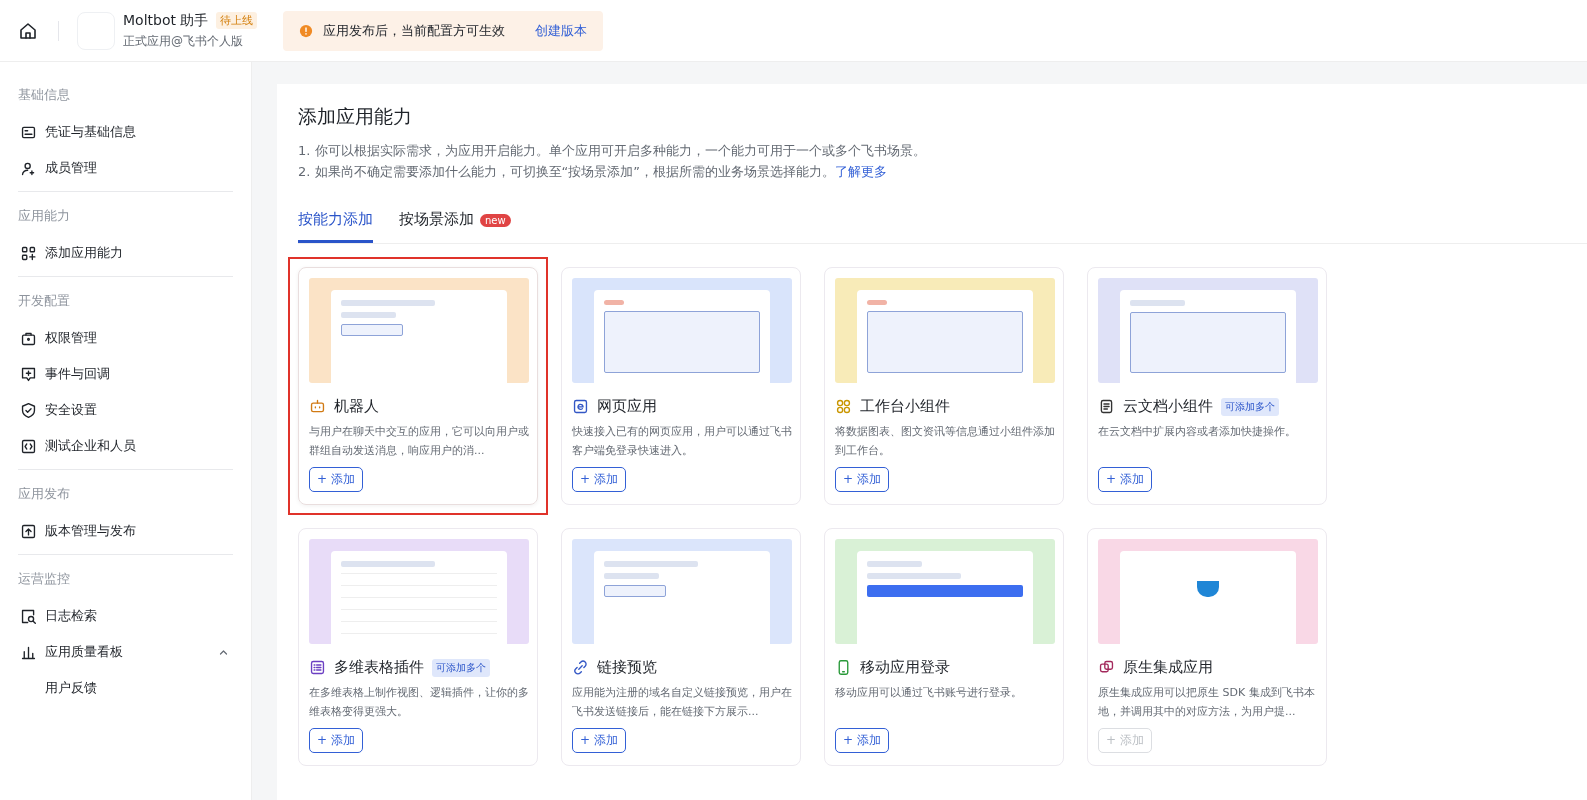 This screenshot has height=800, width=1587. Describe the element at coordinates (419, 702) in the screenshot. I see `card-description: 在多维表格上制作视图、逻辑插件，让你的多维表格变得更强大。` at that location.